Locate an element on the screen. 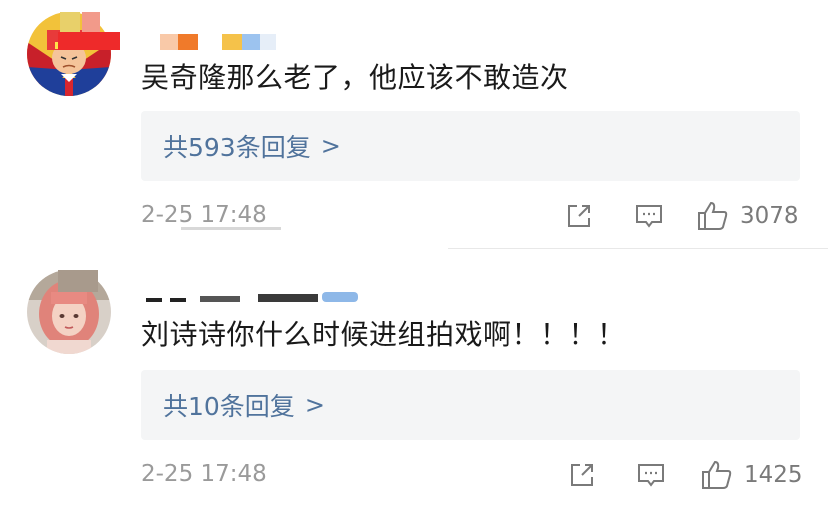 This screenshot has height=509, width=828. like-count: 1425 is located at coordinates (773, 475).